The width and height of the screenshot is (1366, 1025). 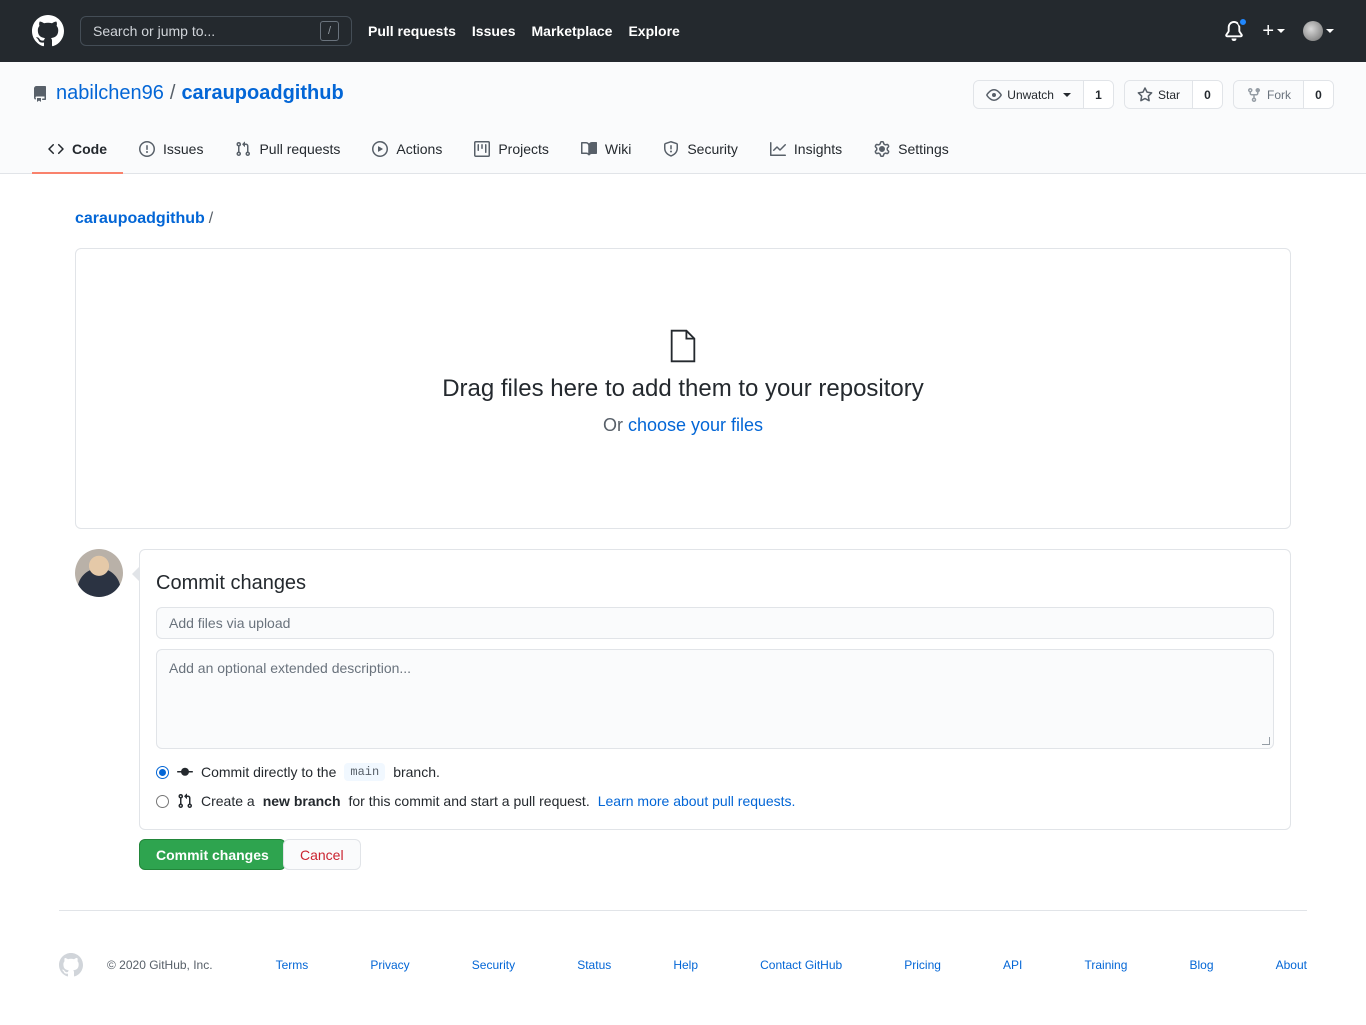 What do you see at coordinates (183, 149) in the screenshot?
I see `tab-issues-label: Issues` at bounding box center [183, 149].